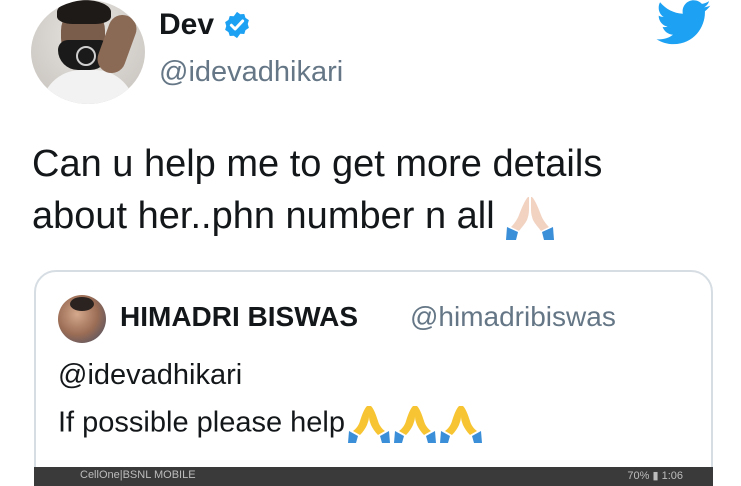 The width and height of the screenshot is (741, 486). Describe the element at coordinates (150, 375) in the screenshot. I see `quoted-mention: @idevadhikari` at that location.